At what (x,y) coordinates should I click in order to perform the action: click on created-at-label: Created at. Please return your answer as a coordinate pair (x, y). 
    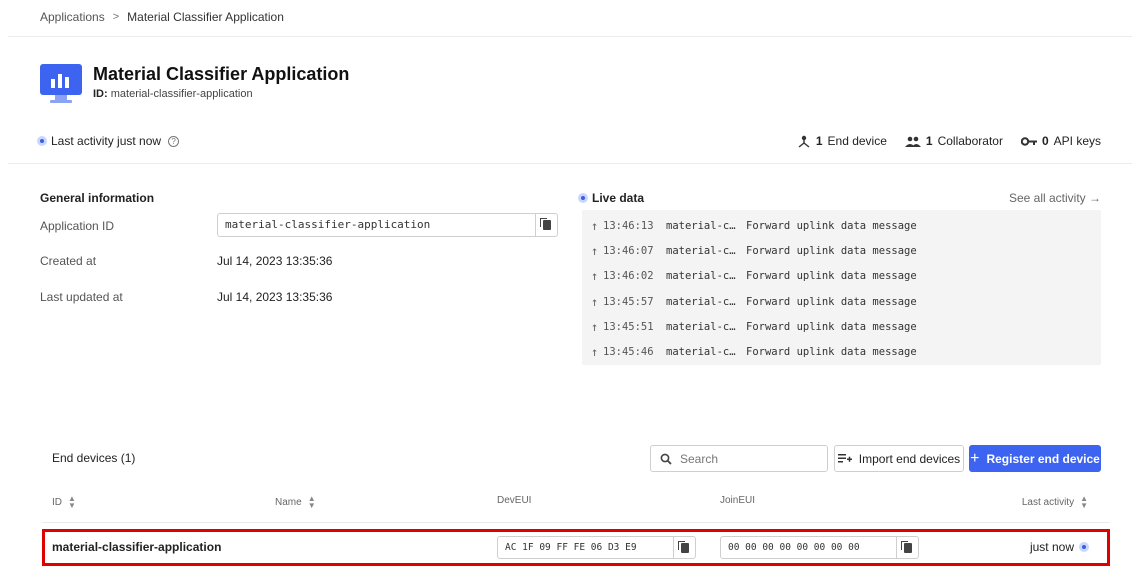
    Looking at the image, I should click on (68, 261).